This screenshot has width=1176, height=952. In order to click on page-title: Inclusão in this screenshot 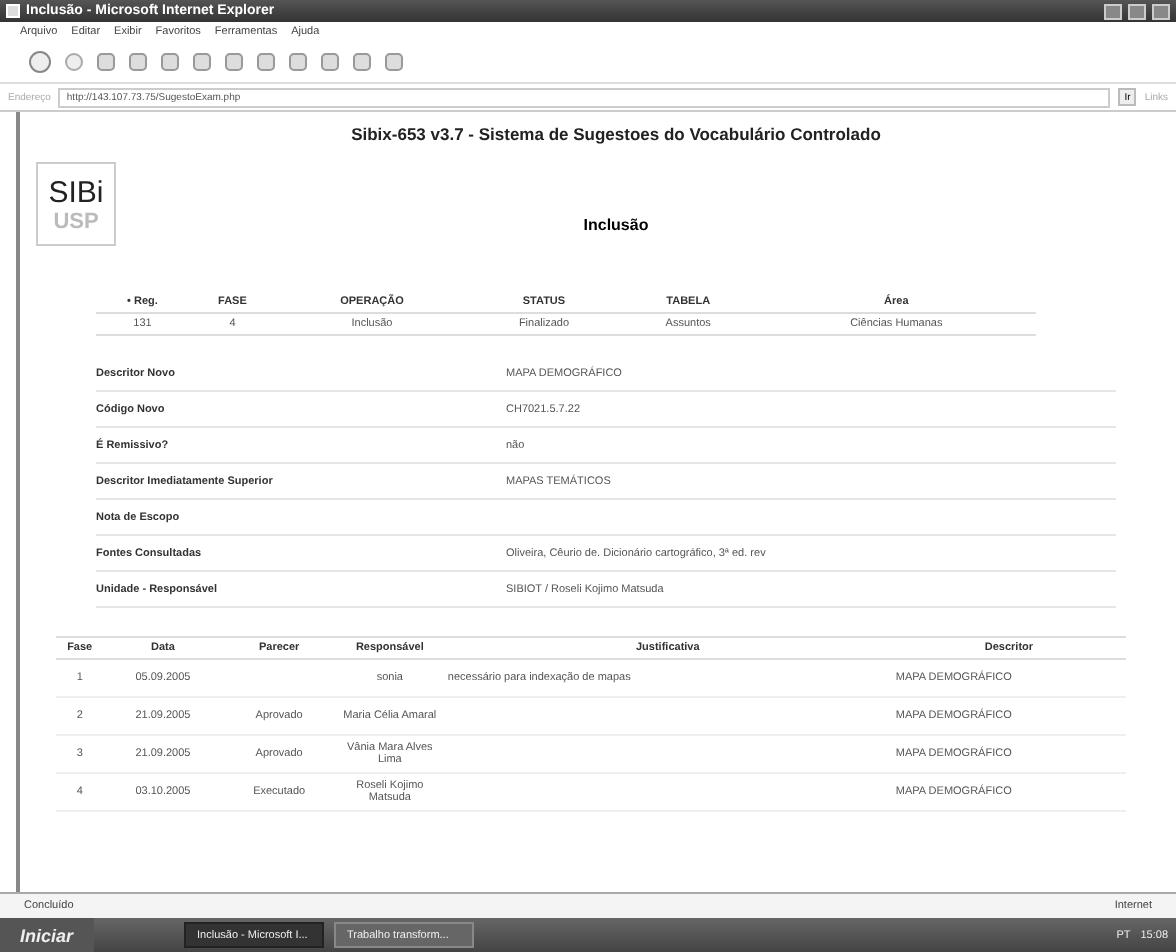, I will do `click(616, 223)`.